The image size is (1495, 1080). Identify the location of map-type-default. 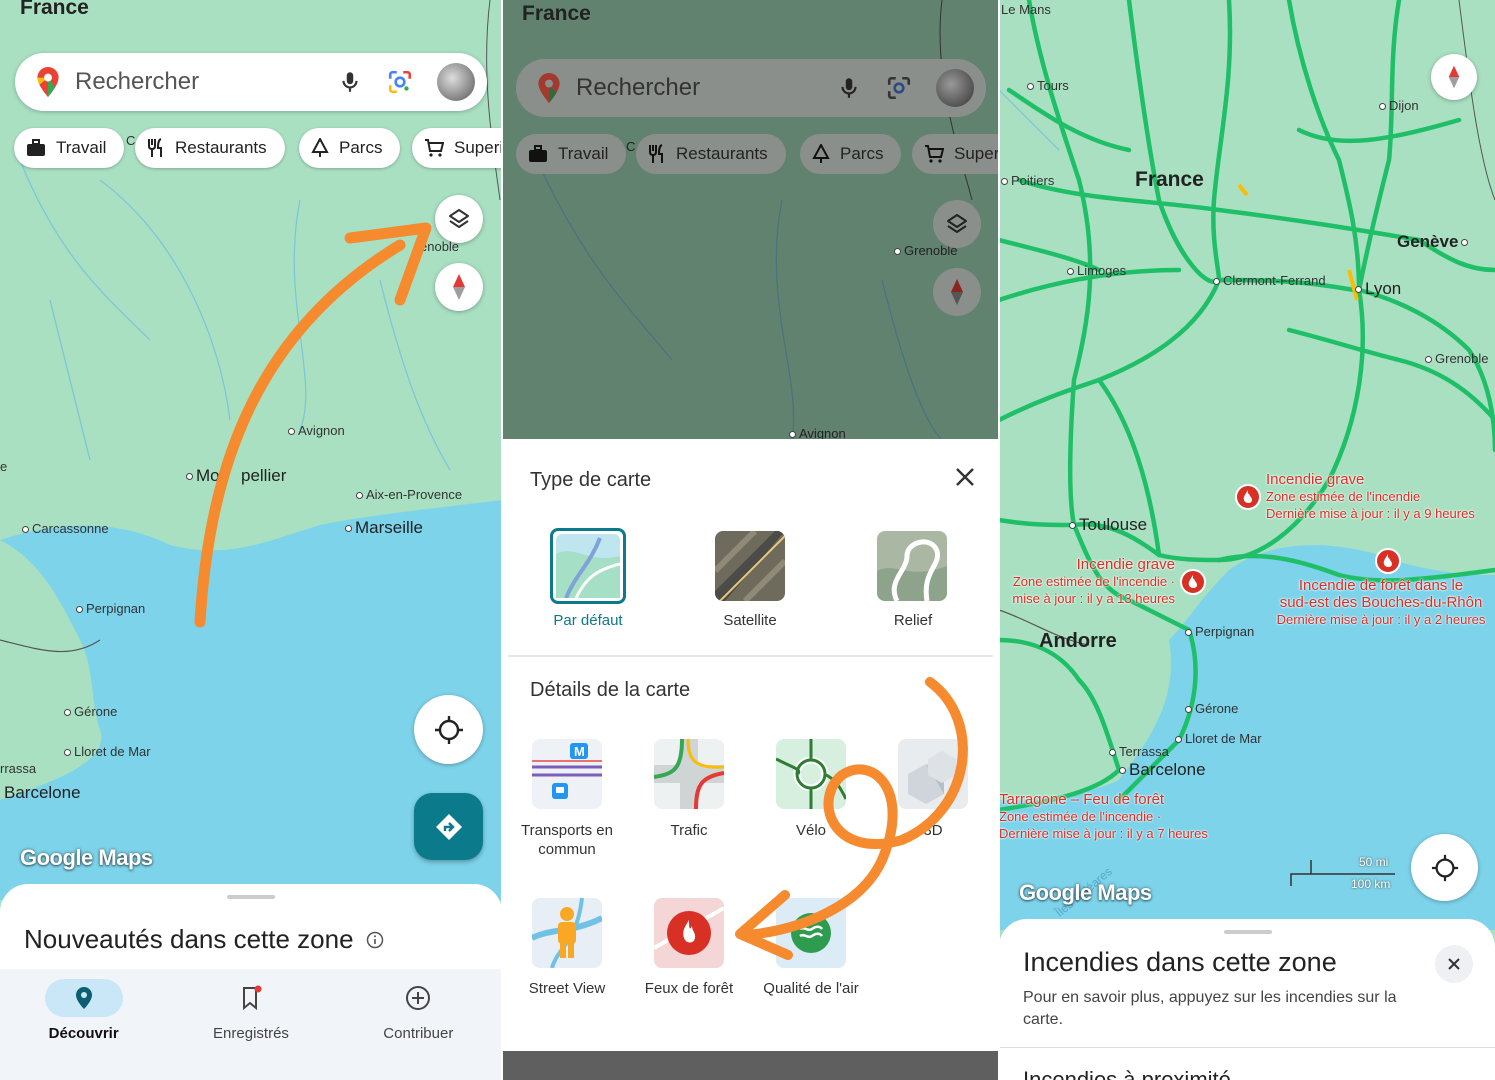
(588, 566).